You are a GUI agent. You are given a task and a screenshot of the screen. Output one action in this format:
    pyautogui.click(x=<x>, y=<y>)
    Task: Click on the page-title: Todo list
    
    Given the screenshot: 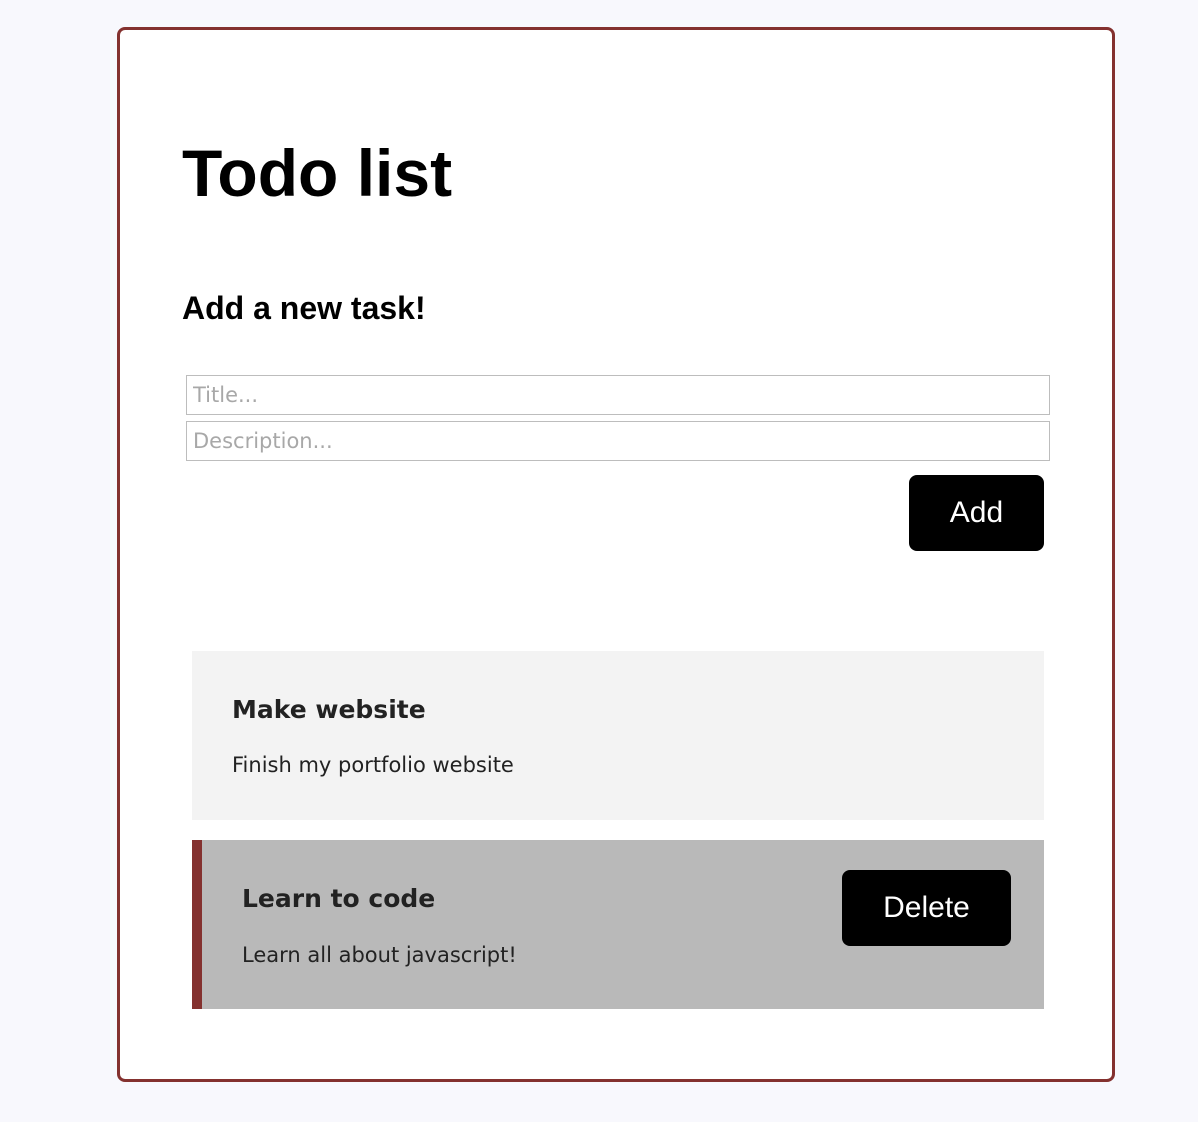 What is the action you would take?
    pyautogui.click(x=317, y=173)
    